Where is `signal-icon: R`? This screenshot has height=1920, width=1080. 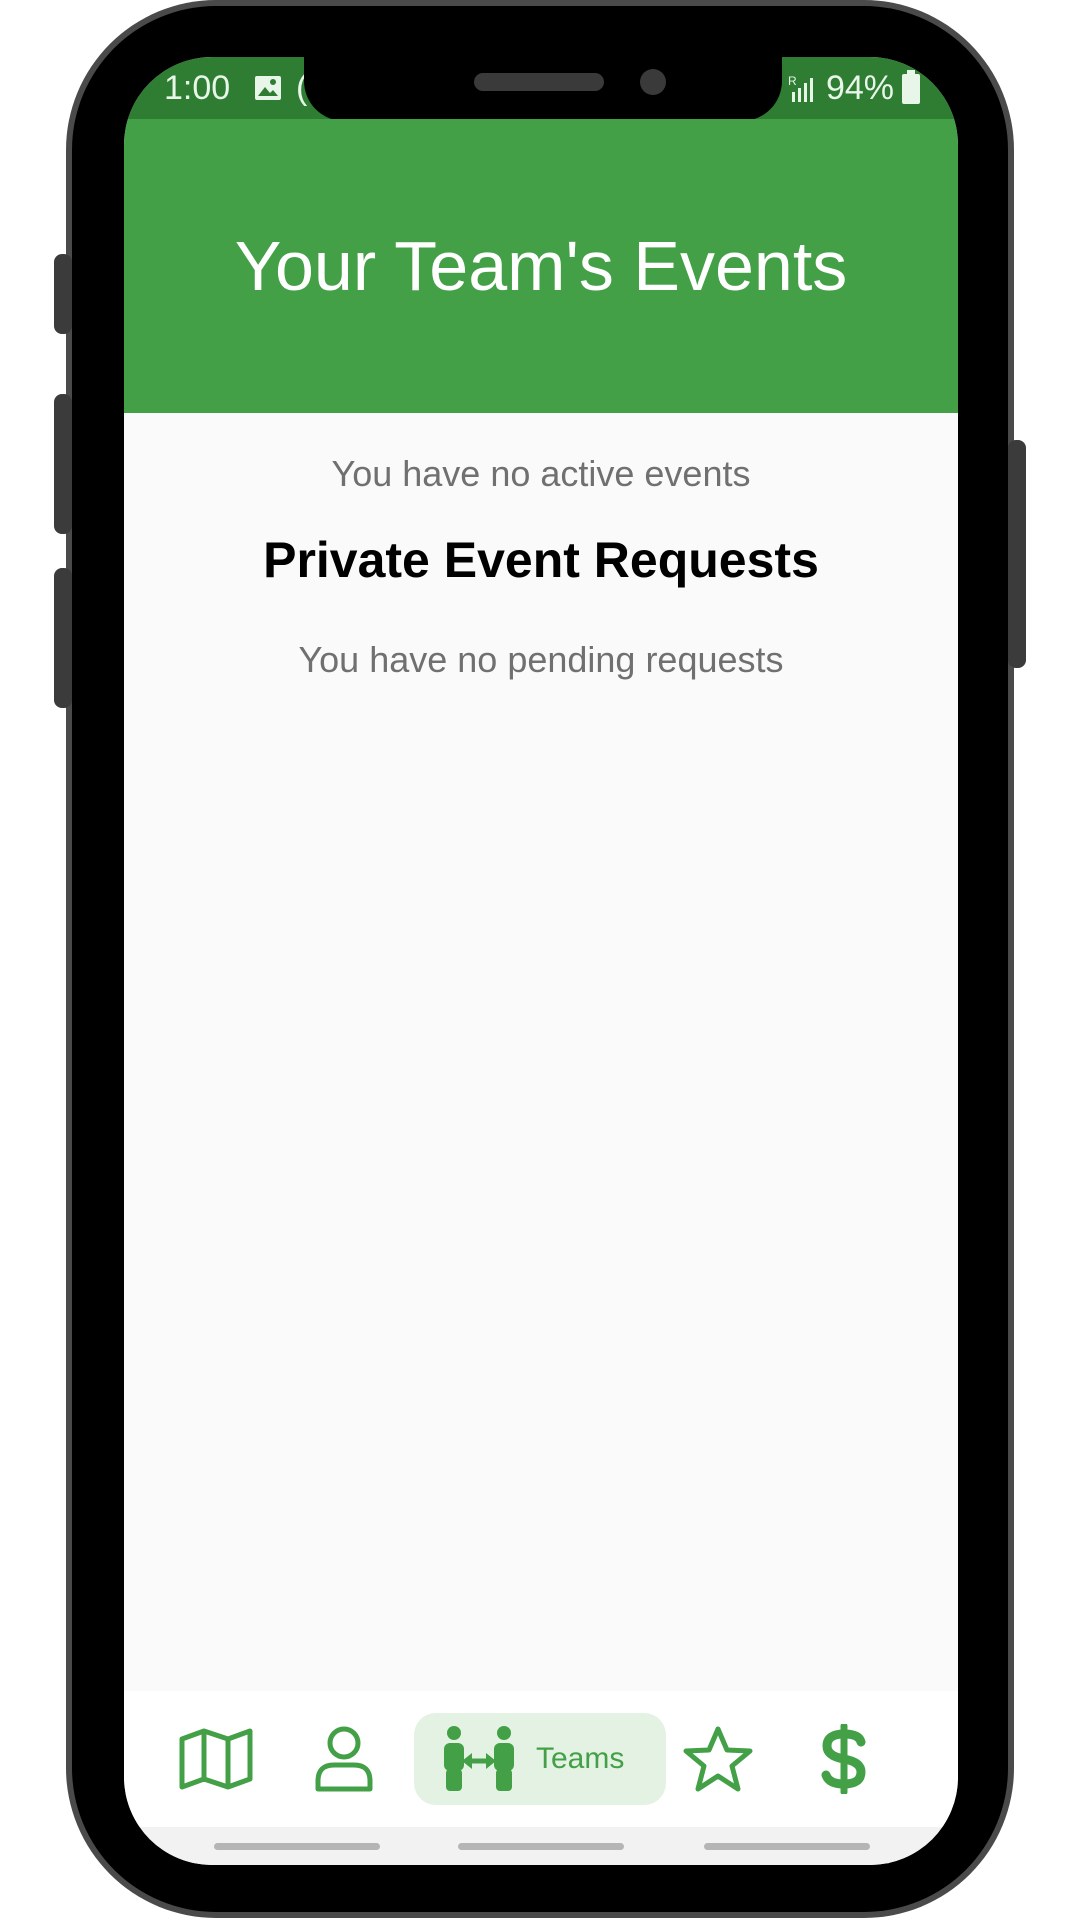
signal-icon: R is located at coordinates (800, 88).